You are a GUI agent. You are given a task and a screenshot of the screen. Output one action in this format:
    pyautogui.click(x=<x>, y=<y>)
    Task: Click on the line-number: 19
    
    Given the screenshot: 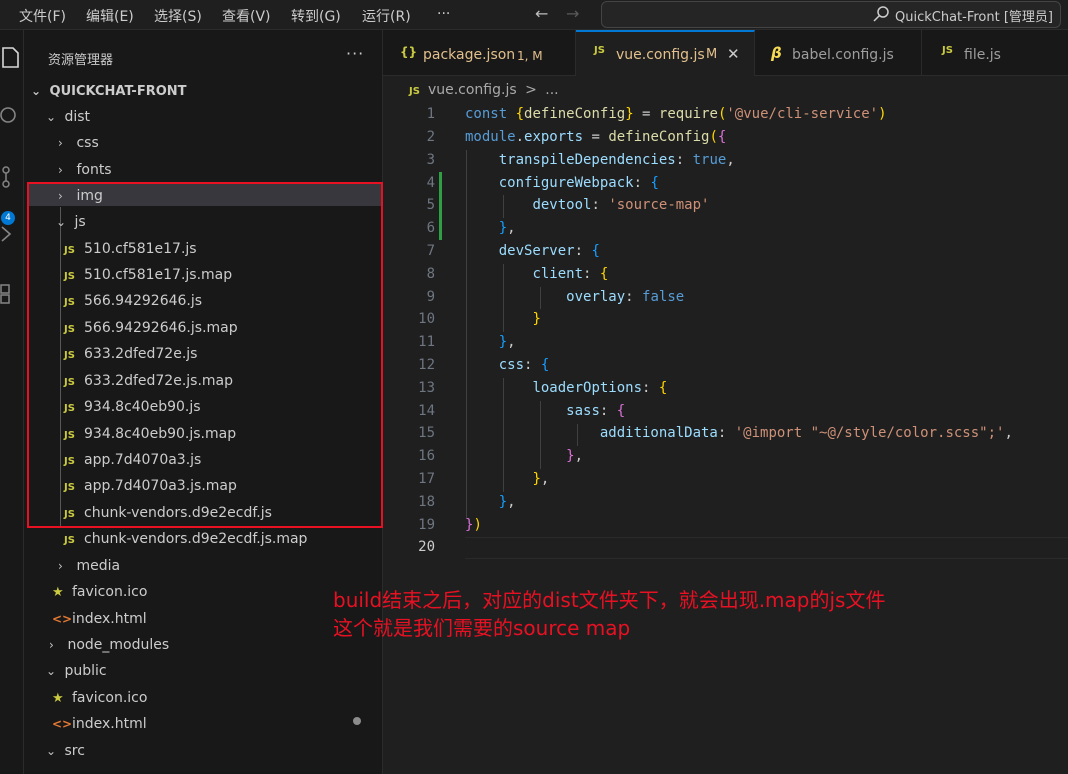 What is the action you would take?
    pyautogui.click(x=426, y=525)
    